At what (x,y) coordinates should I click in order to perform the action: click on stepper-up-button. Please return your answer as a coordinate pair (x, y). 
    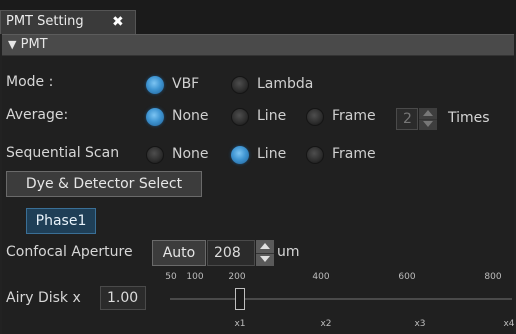
    Looking at the image, I should click on (265, 247).